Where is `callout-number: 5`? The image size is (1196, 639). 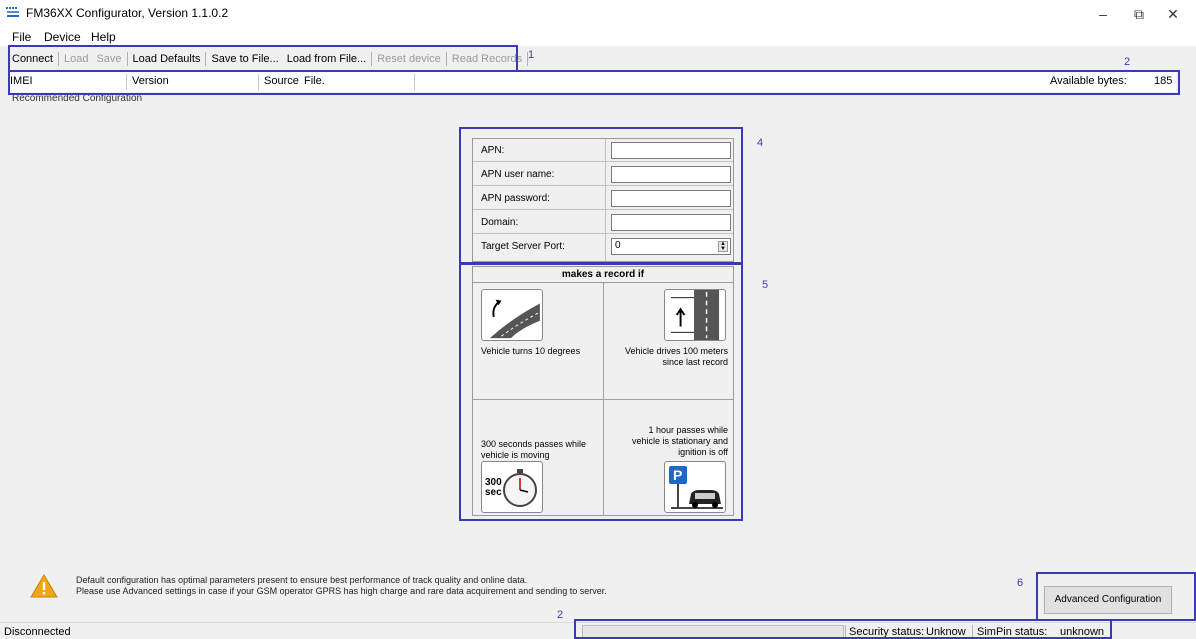
callout-number: 5 is located at coordinates (765, 285).